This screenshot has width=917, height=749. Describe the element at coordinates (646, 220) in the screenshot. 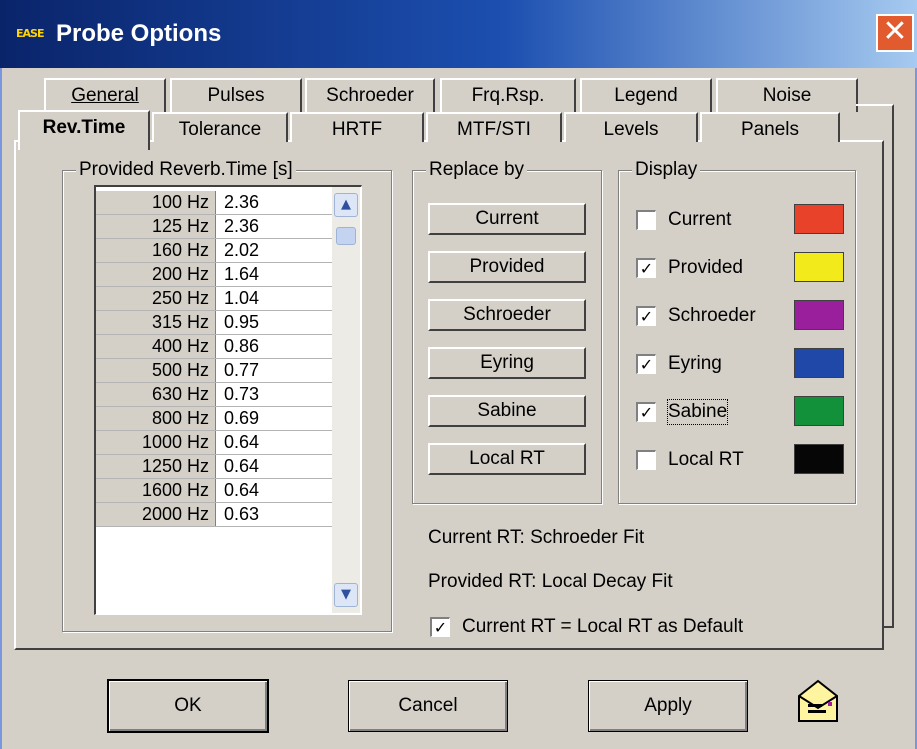

I see `display-current-checkbox` at that location.